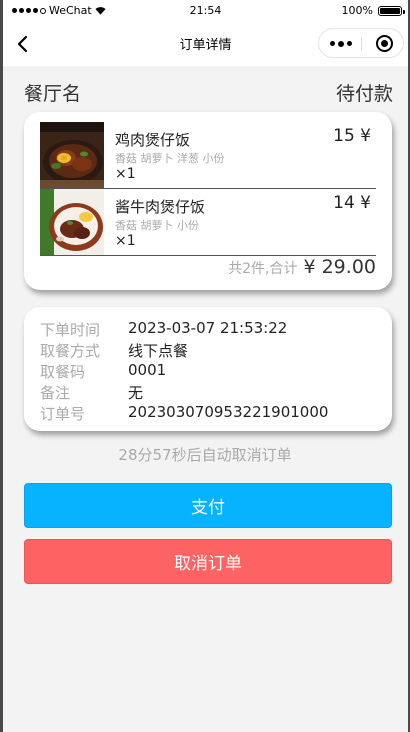  Describe the element at coordinates (339, 267) in the screenshot. I see `order-total: ¥ 29.00` at that location.